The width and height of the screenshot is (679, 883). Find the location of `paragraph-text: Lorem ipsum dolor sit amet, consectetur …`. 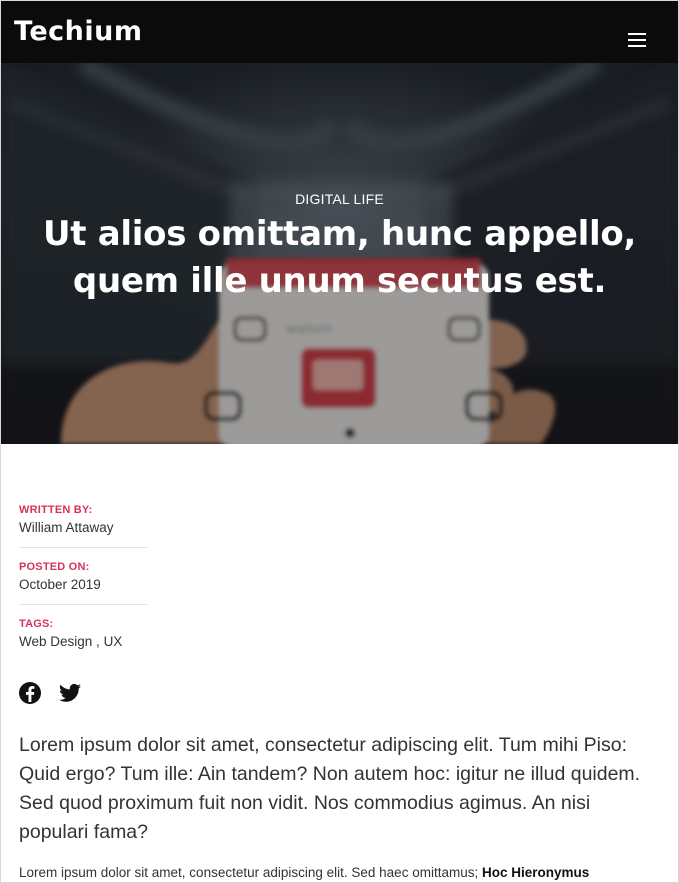

paragraph-text: Lorem ipsum dolor sit amet, consectetur … is located at coordinates (250, 872).